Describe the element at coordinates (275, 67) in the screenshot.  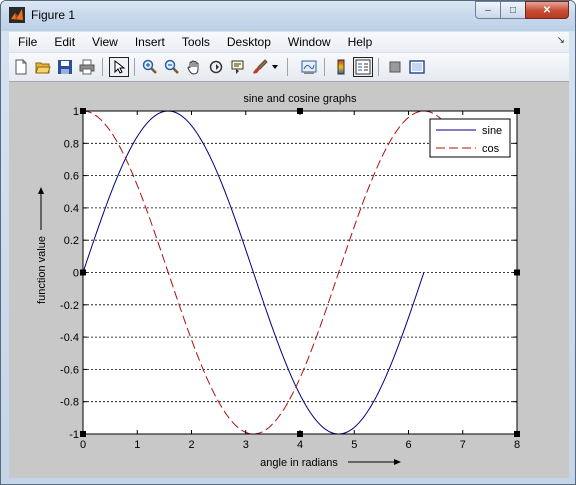
I see `dropdown-arrow-icon` at that location.